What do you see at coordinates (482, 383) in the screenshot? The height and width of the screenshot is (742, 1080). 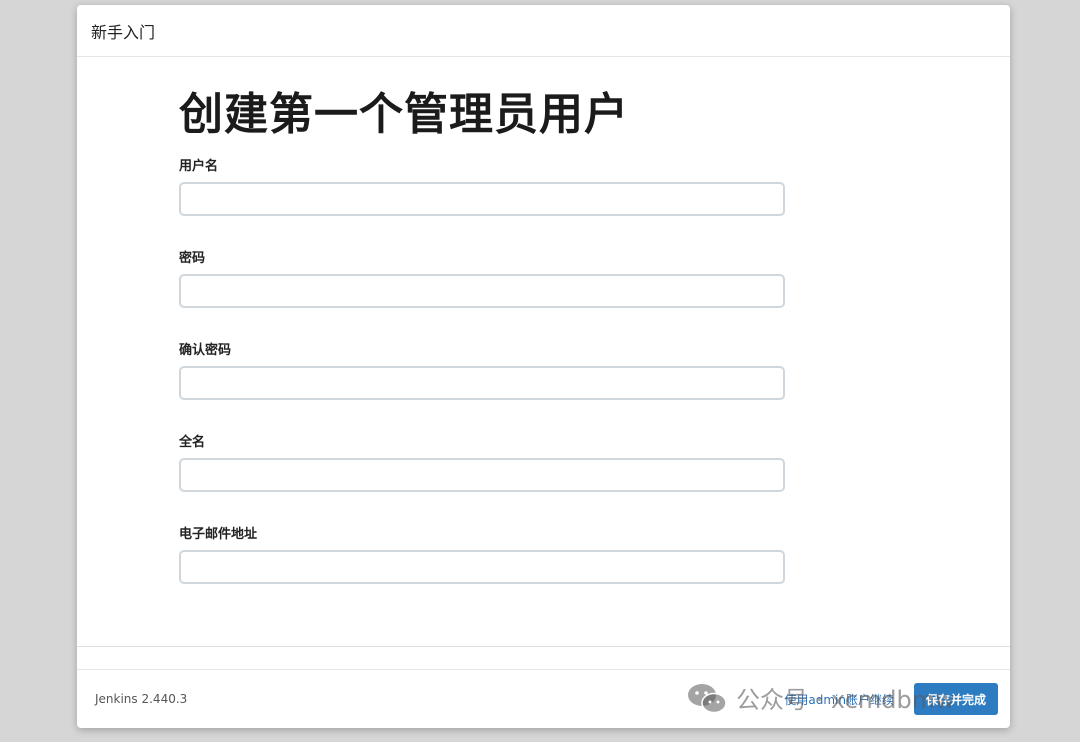 I see `confirm-password-input` at bounding box center [482, 383].